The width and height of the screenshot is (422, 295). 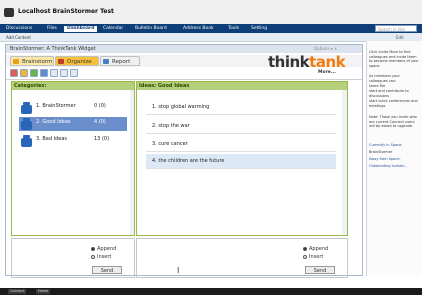 I want to click on tab-report: Report, so click(x=120, y=61).